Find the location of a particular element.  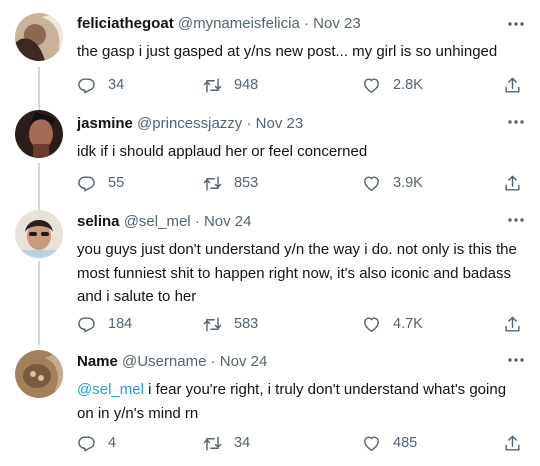

like-button: 485 is located at coordinates (389, 443).